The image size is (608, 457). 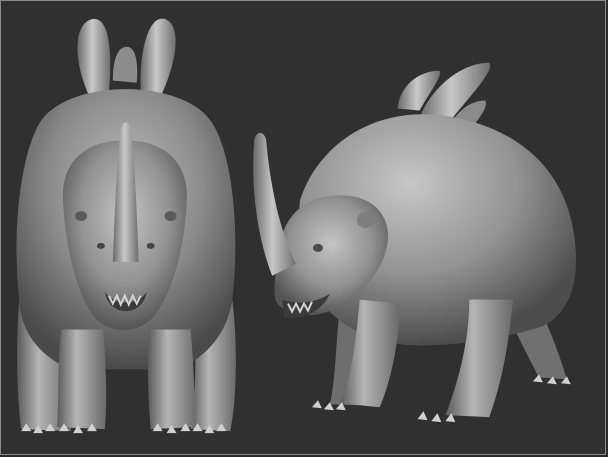 What do you see at coordinates (158, 57) in the screenshot?
I see `right-ear` at bounding box center [158, 57].